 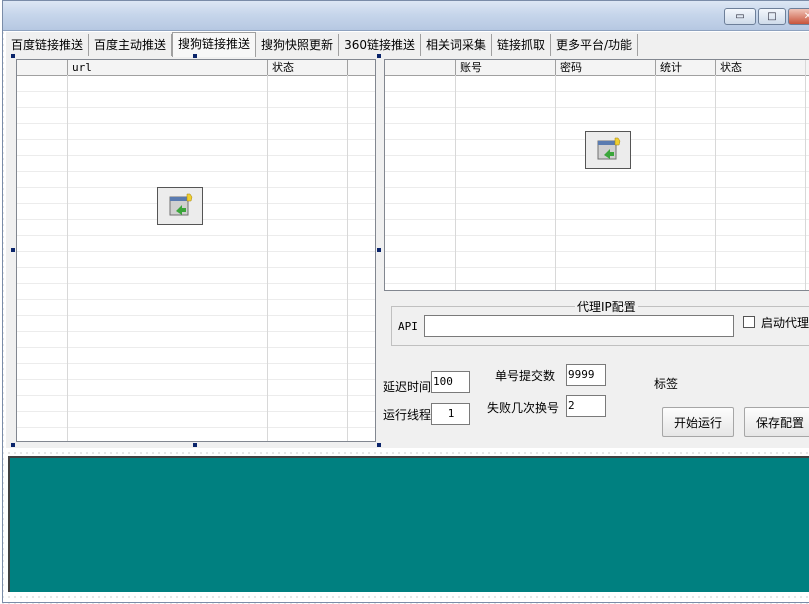 What do you see at coordinates (685, 67) in the screenshot?
I see `account-col-stats: 统计` at bounding box center [685, 67].